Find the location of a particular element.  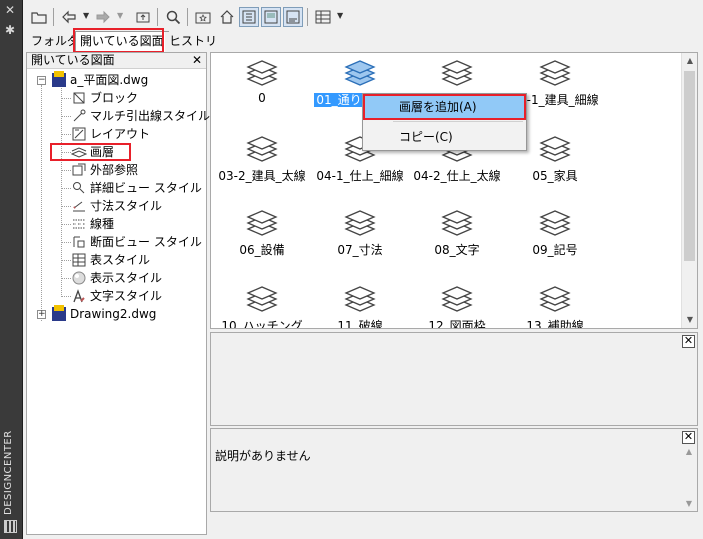

layer-item: 10_ハッチング is located at coordinates (262, 305).